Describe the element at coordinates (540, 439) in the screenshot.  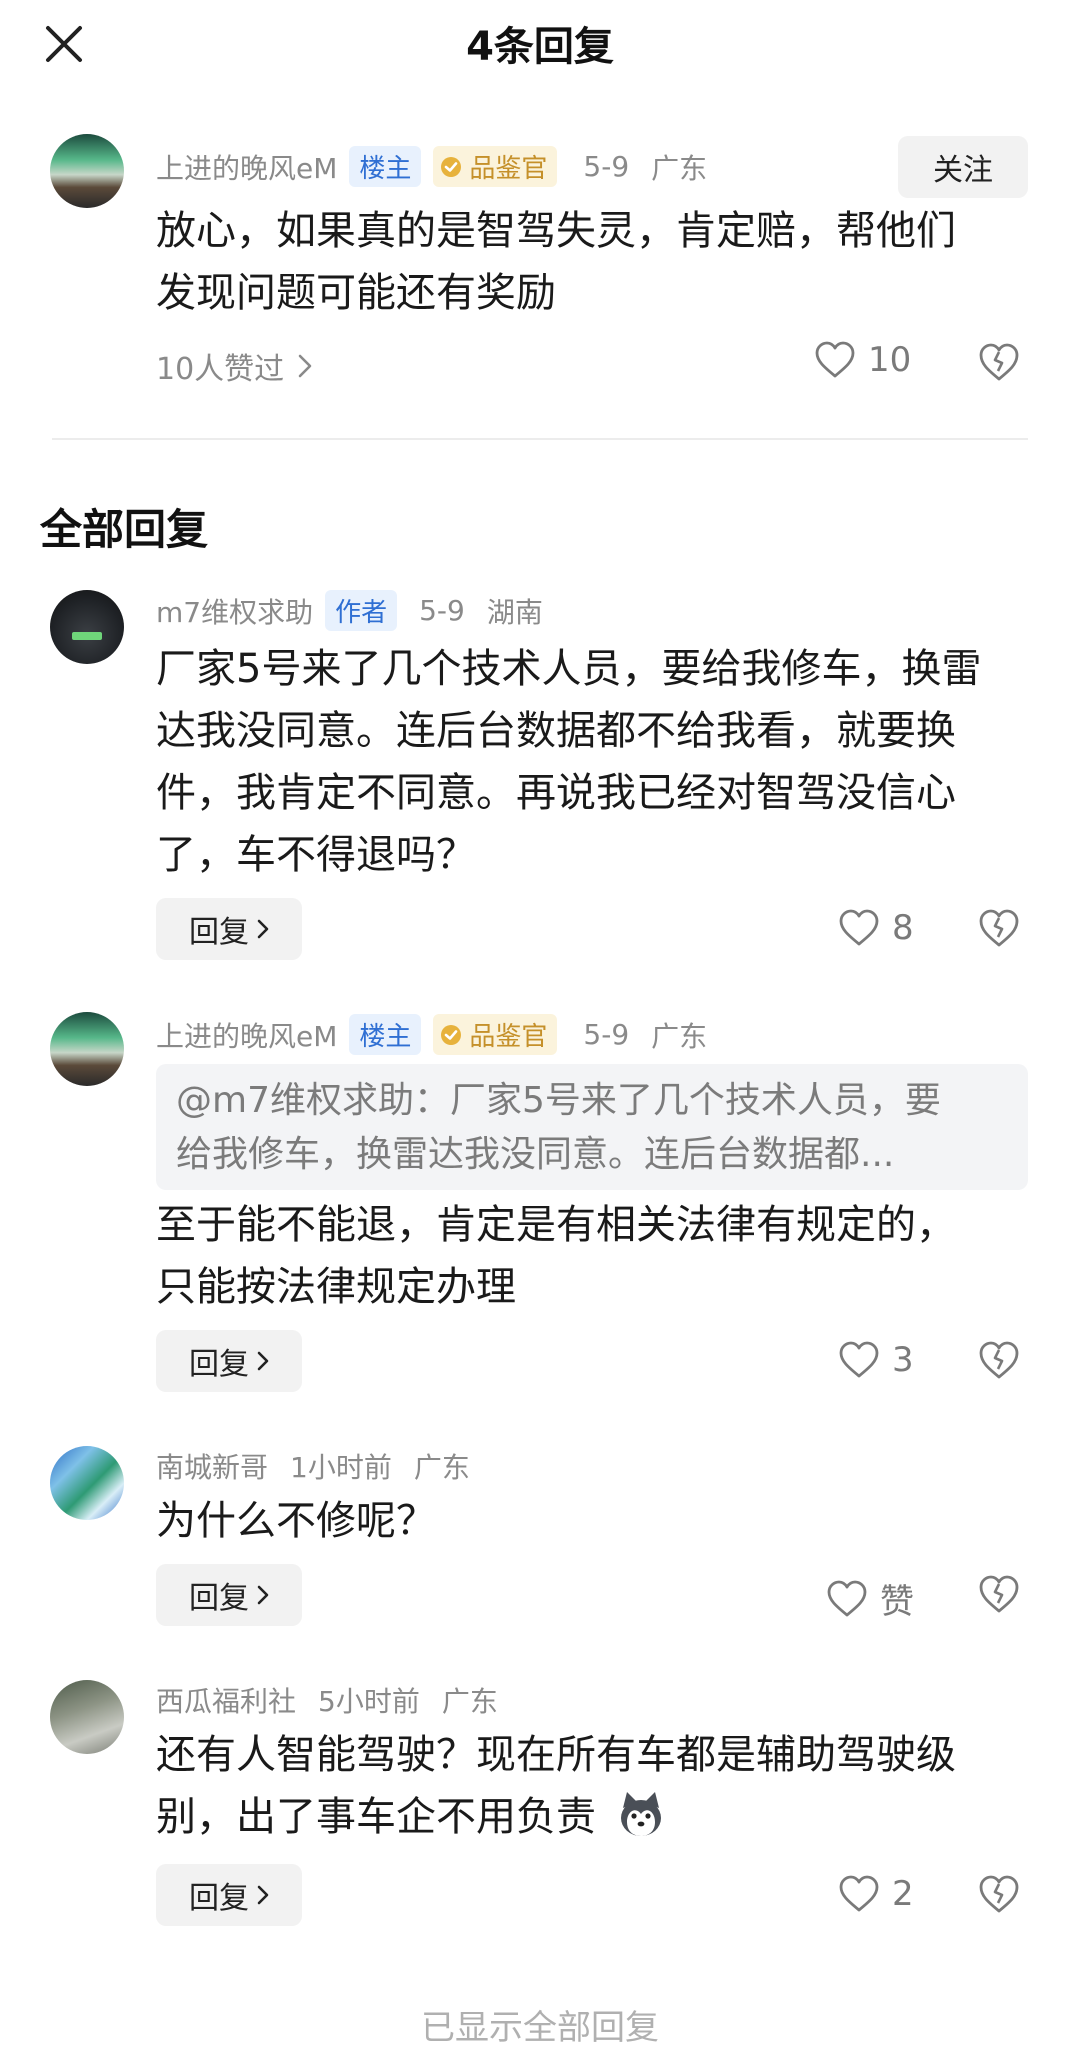
I see `divider` at that location.